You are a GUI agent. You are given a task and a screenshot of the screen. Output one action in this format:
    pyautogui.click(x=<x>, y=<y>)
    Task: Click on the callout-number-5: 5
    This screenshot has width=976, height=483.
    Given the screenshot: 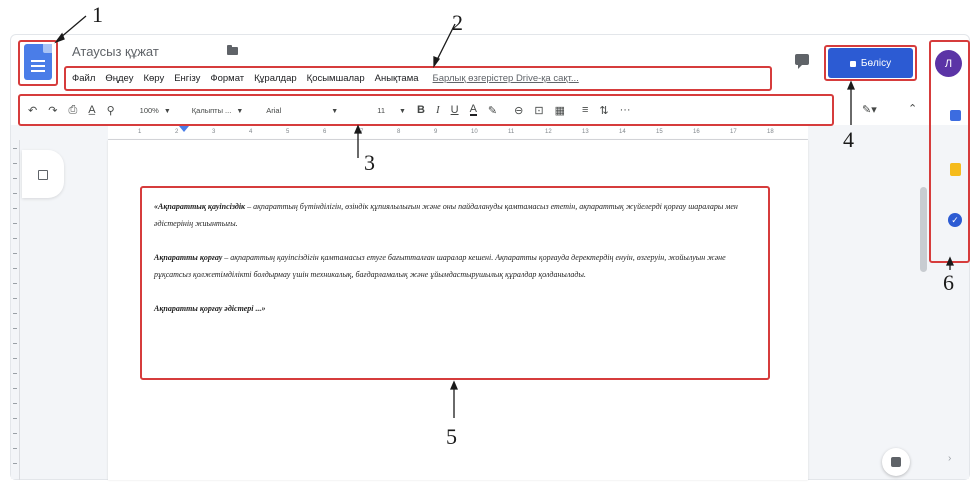 What is the action you would take?
    pyautogui.click(x=451, y=436)
    